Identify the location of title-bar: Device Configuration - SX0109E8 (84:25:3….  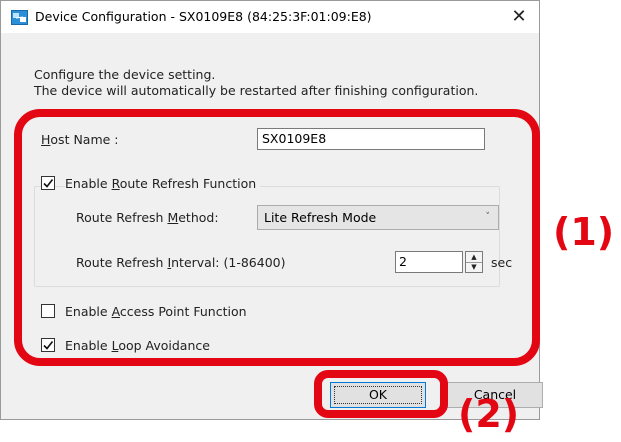
(270, 17).